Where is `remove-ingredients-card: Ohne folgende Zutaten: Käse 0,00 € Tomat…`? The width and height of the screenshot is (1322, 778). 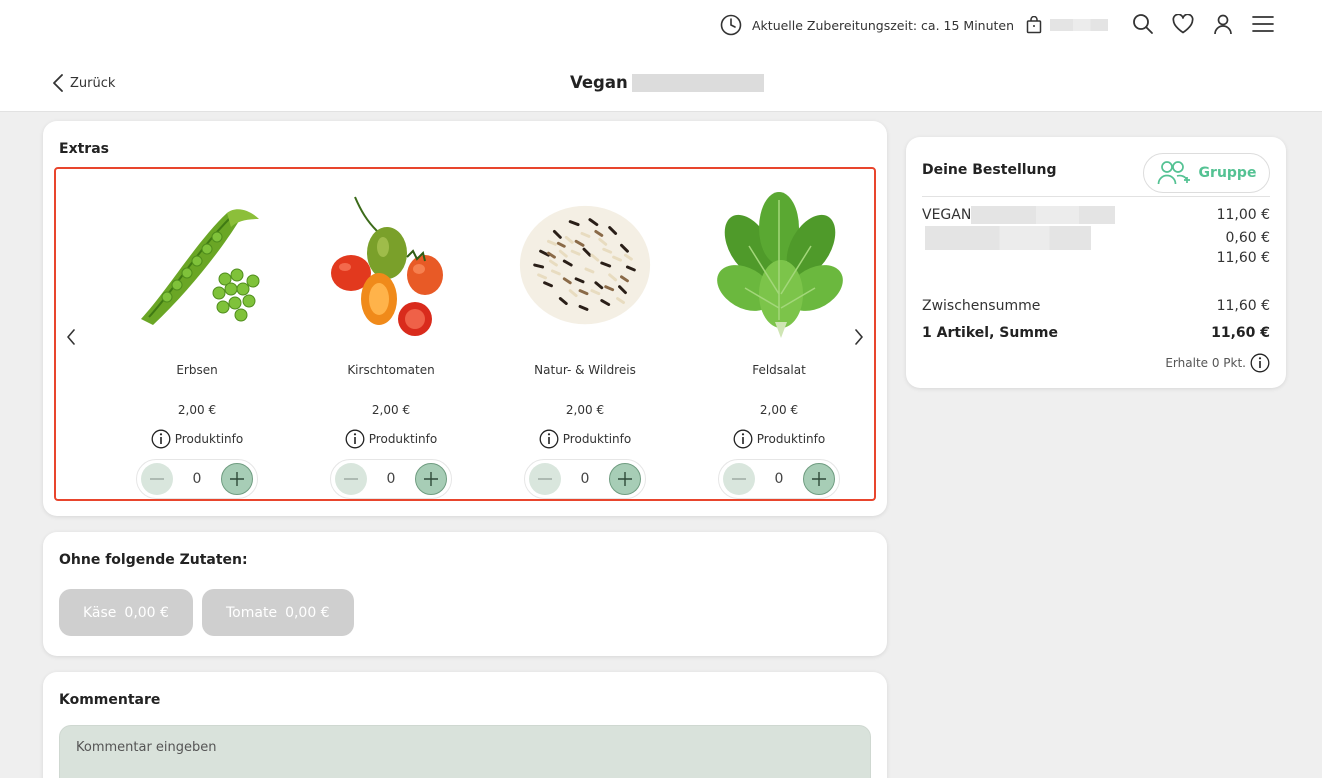 remove-ingredients-card: Ohne folgende Zutaten: Käse 0,00 € Tomat… is located at coordinates (465, 594).